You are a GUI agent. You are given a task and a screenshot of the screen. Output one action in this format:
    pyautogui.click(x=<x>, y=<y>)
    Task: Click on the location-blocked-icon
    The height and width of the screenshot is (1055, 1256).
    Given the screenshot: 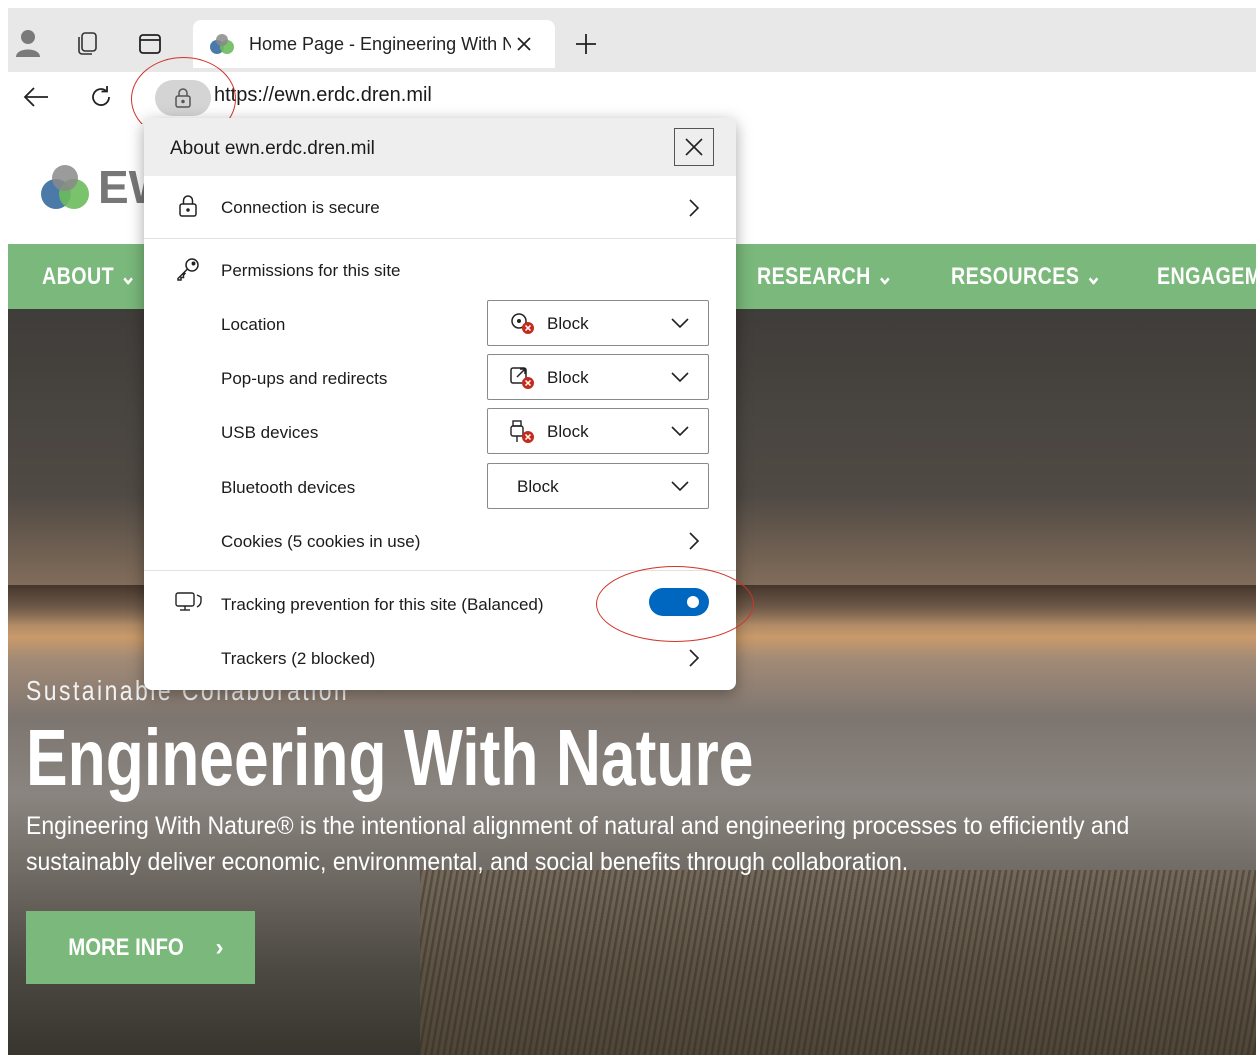 What is the action you would take?
    pyautogui.click(x=522, y=323)
    